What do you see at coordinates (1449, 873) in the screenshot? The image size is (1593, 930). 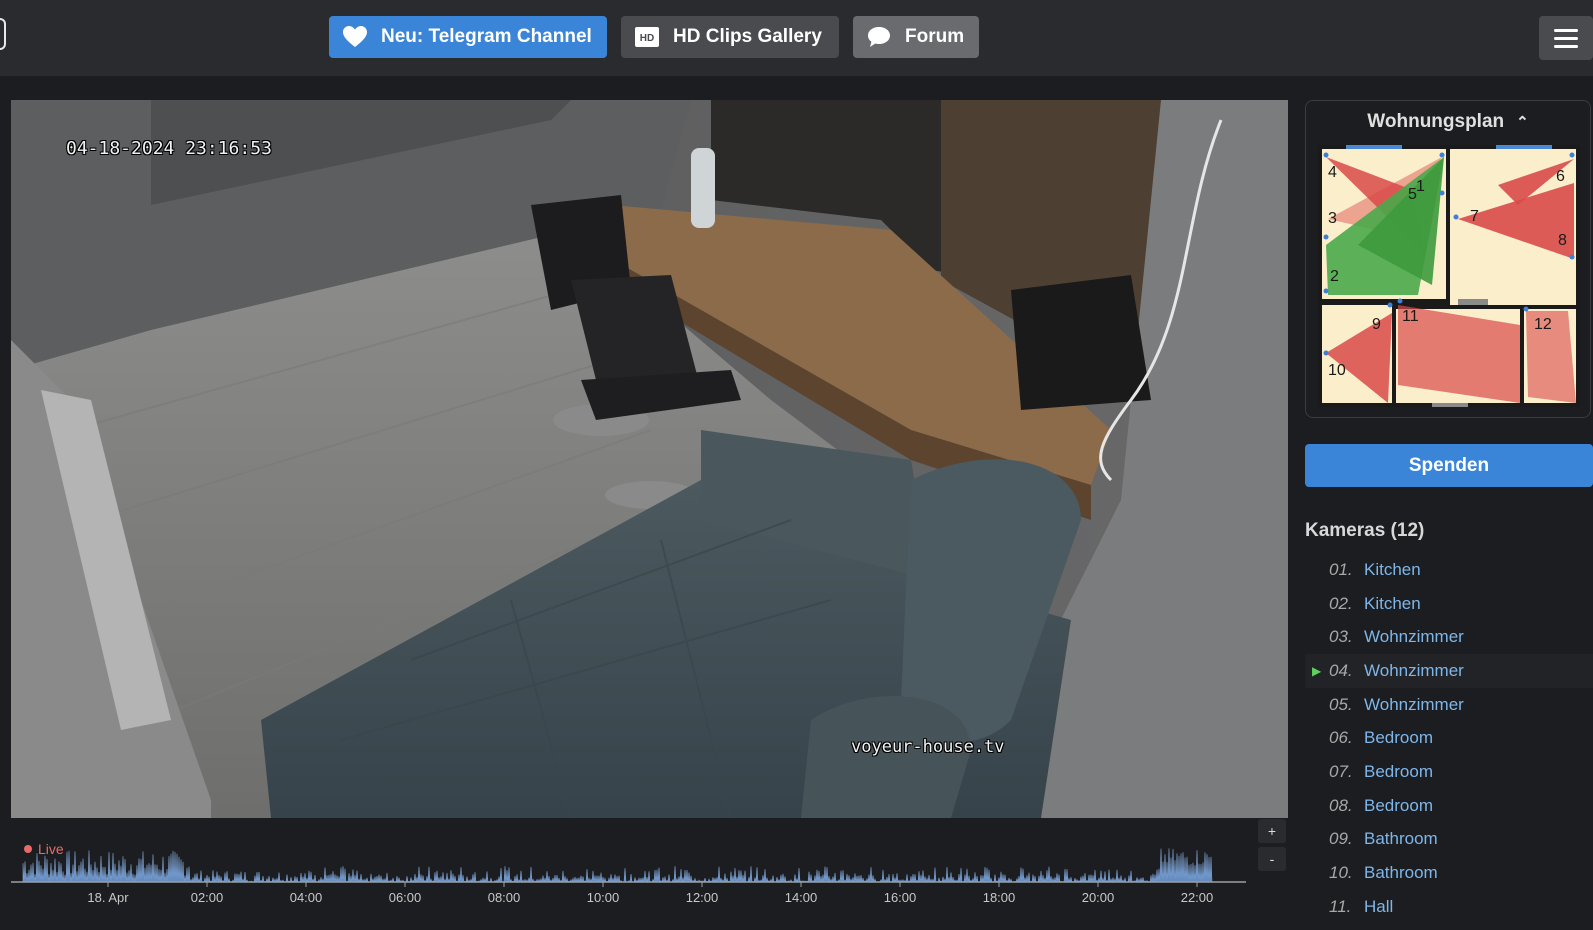 I see `camera-list-item: 10. Bathroom` at bounding box center [1449, 873].